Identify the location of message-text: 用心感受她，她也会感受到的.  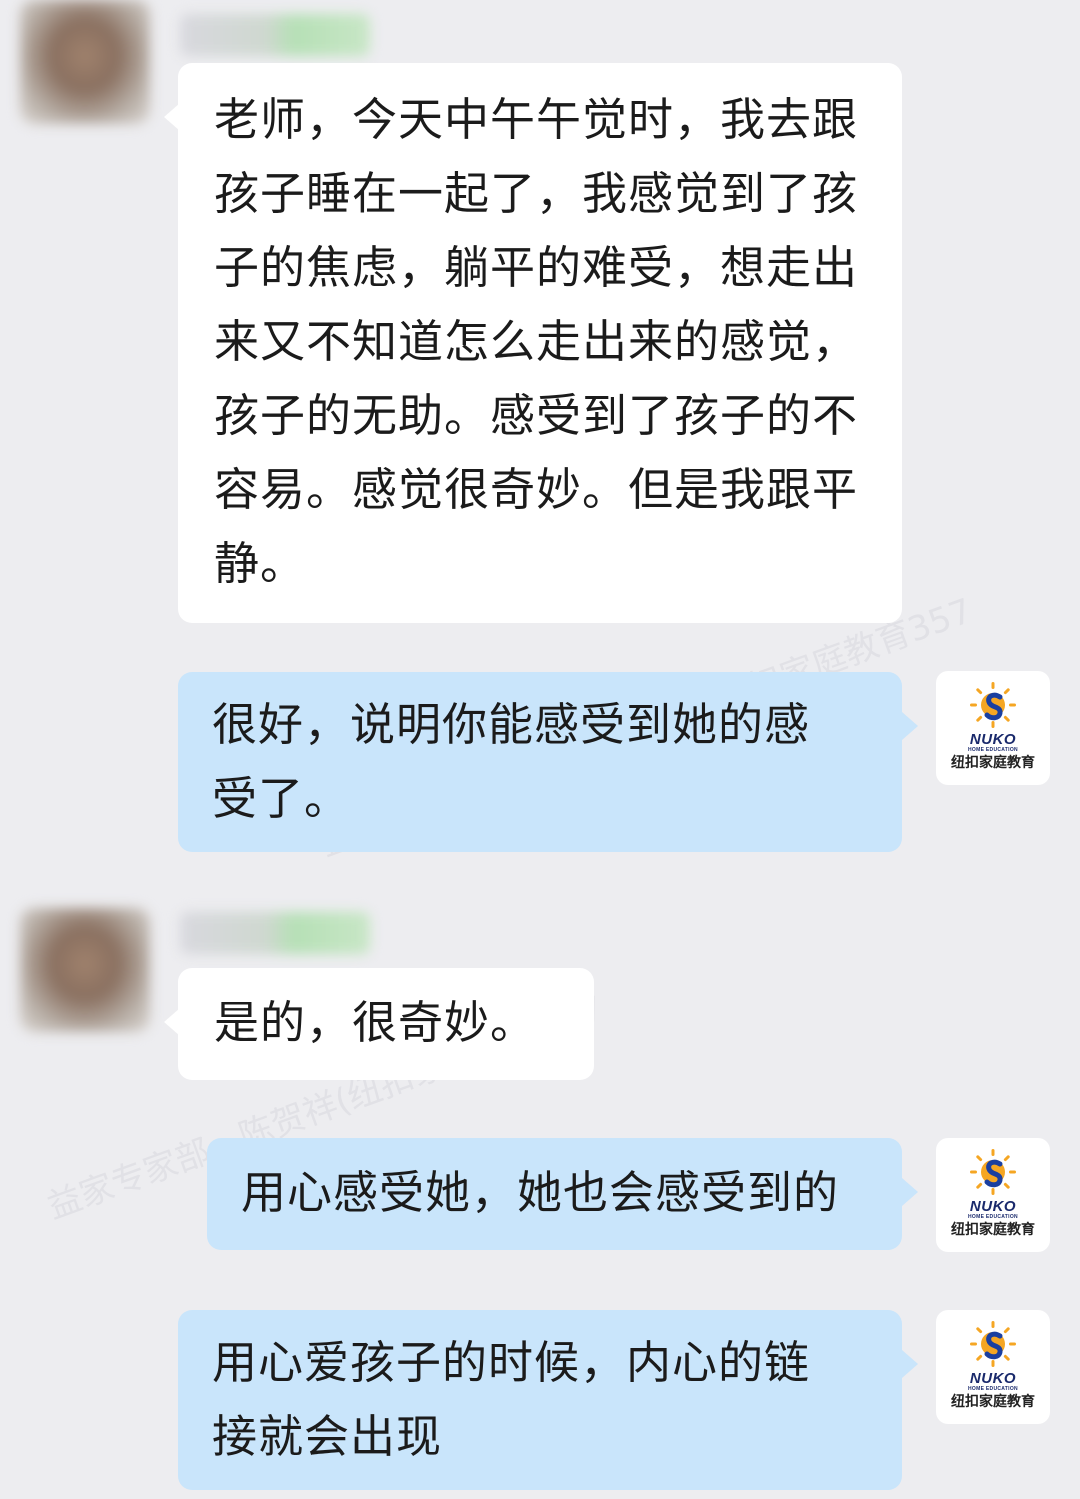
(540, 1192).